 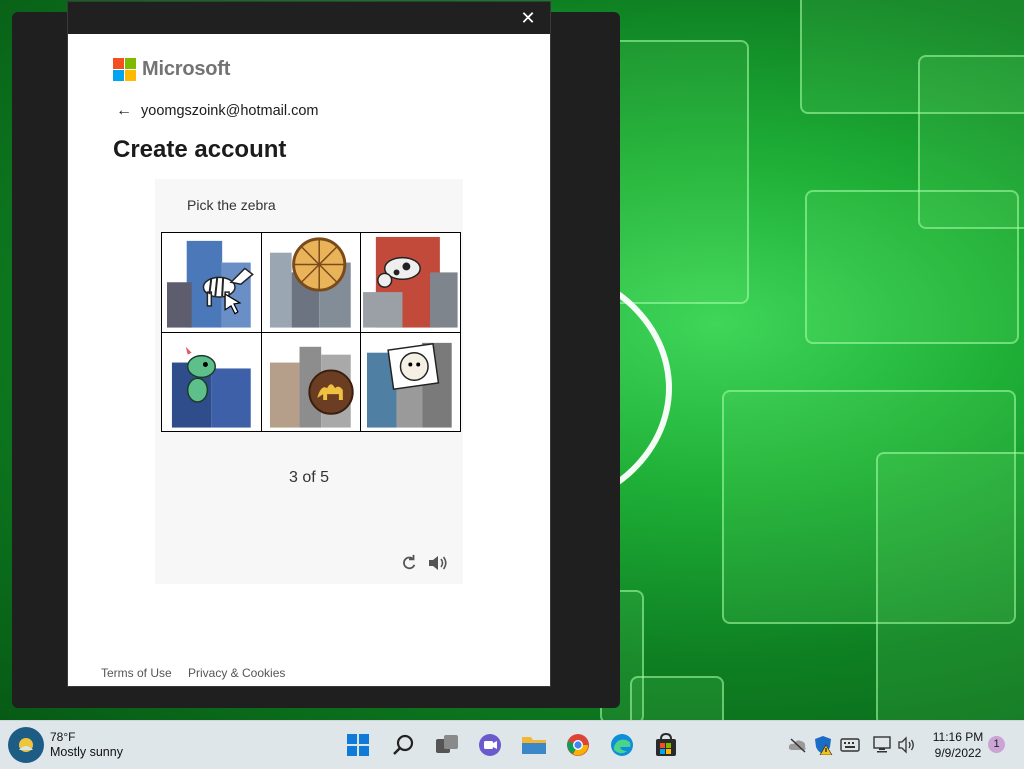 I want to click on edge-icon, so click(x=622, y=745).